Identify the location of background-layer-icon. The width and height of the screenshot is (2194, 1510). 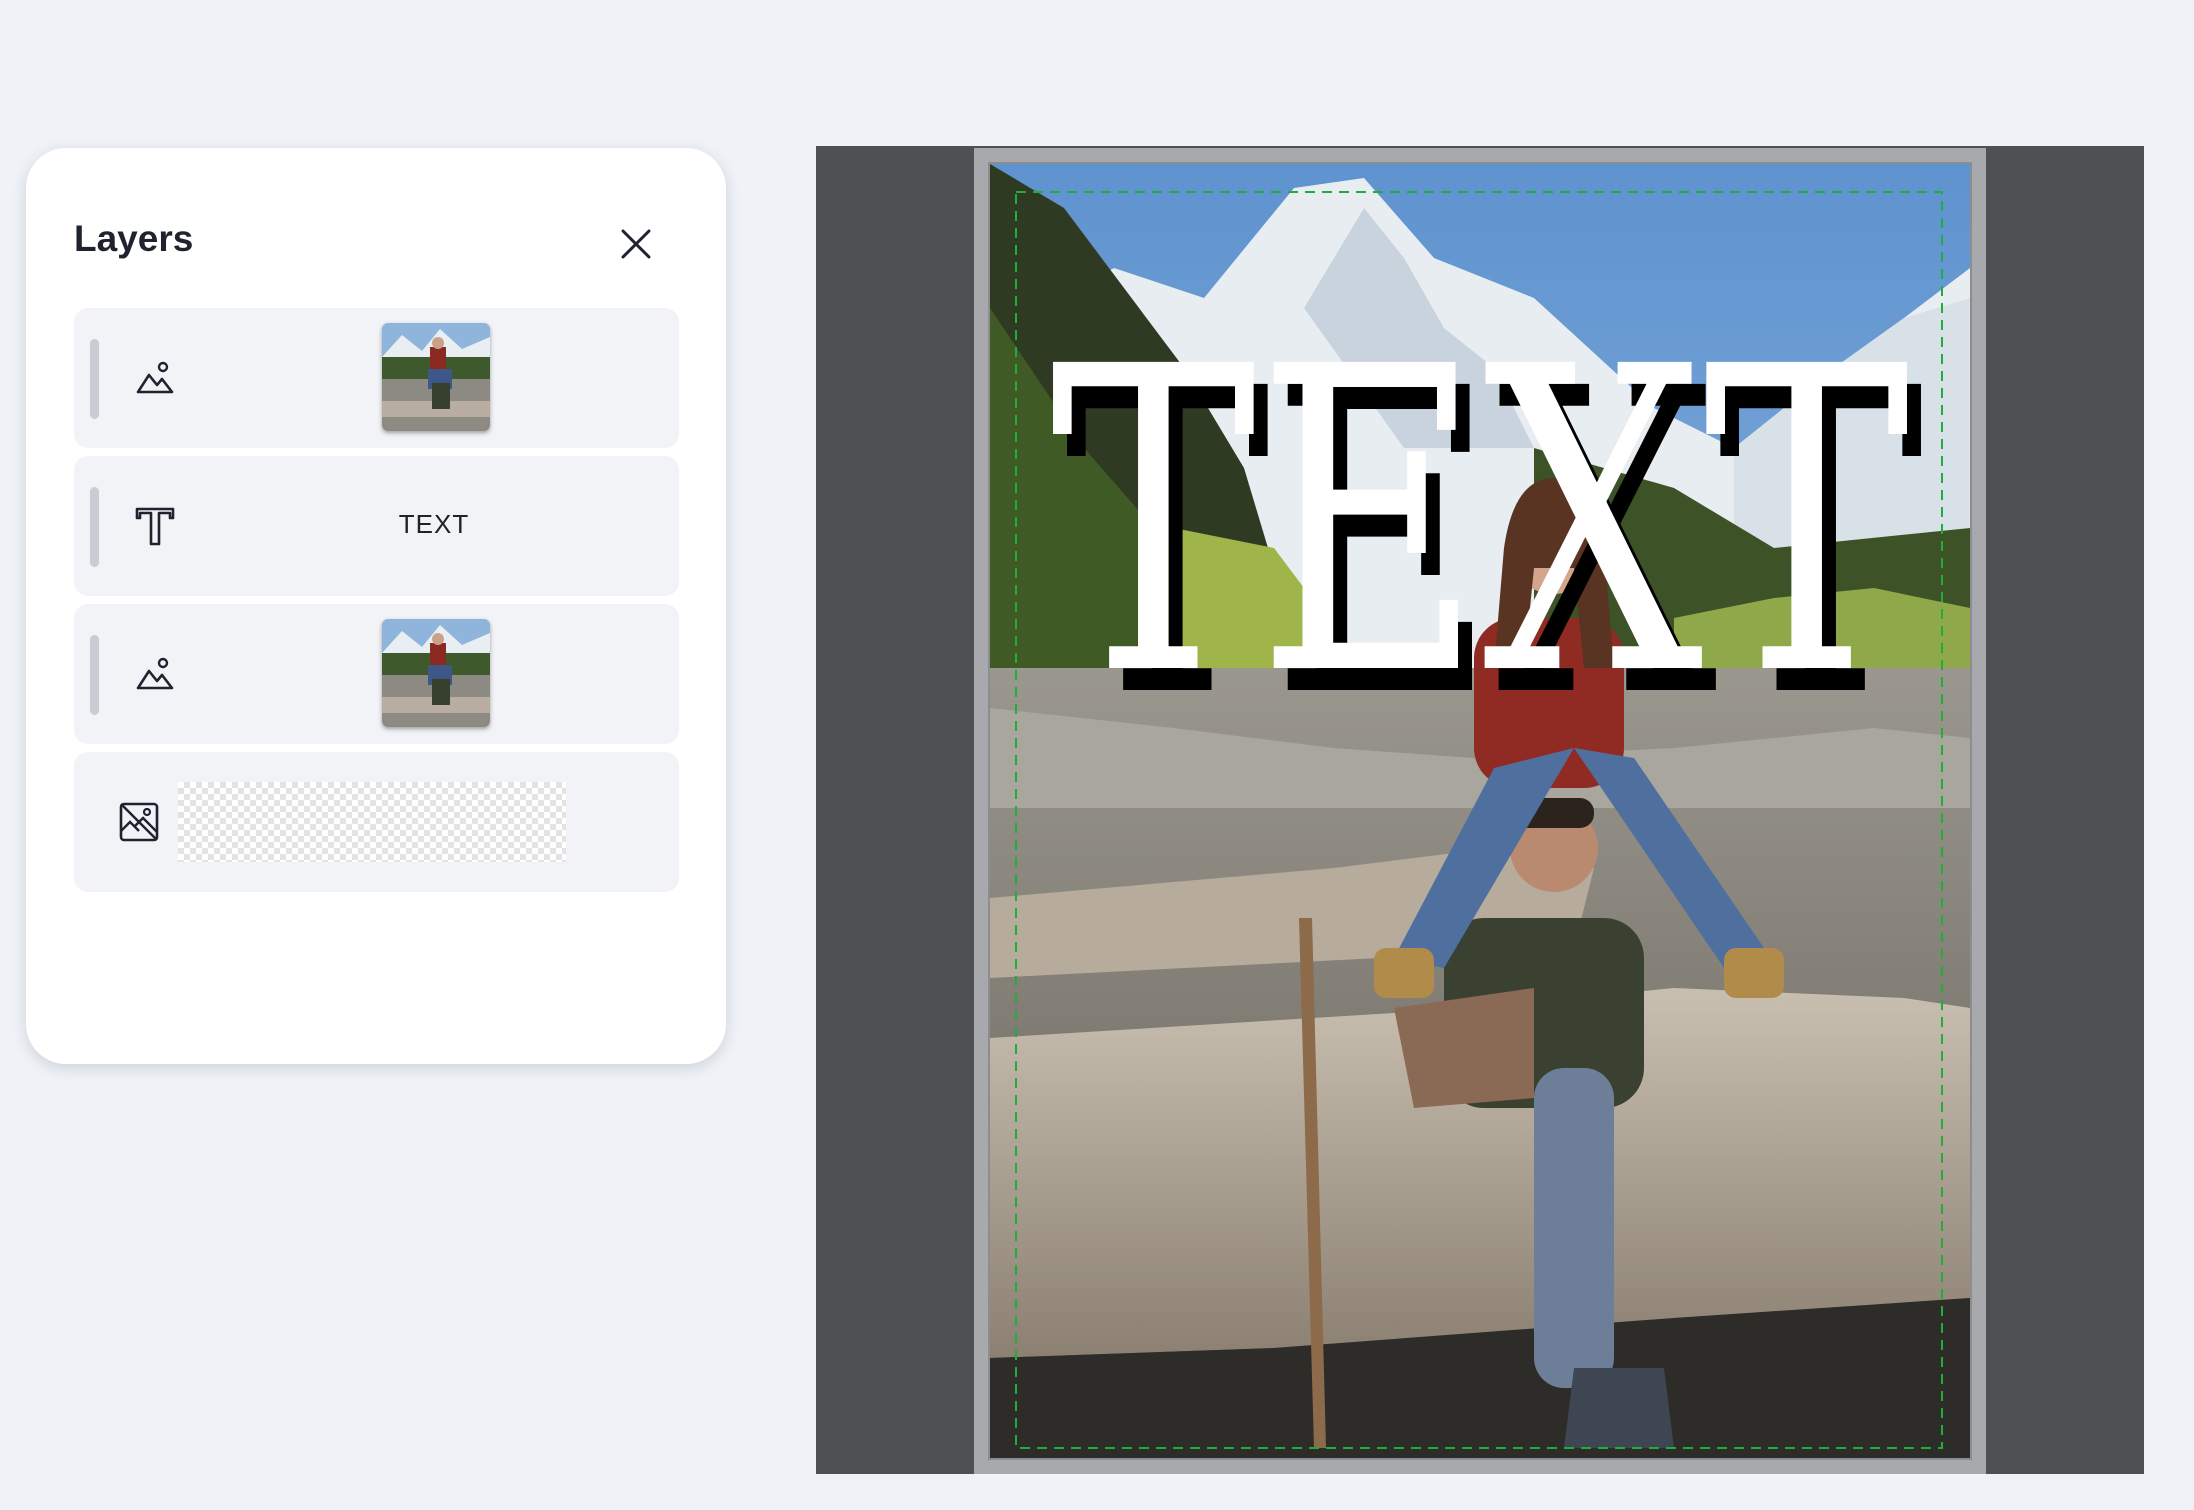
(139, 822).